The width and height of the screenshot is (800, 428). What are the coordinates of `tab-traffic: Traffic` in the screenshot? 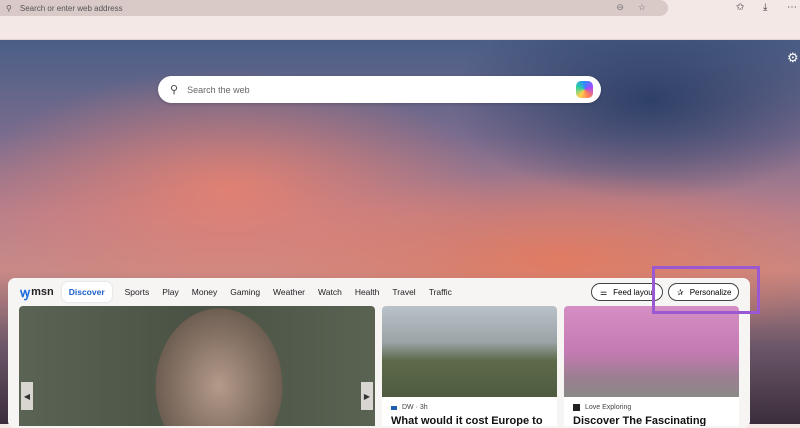 It's located at (440, 292).